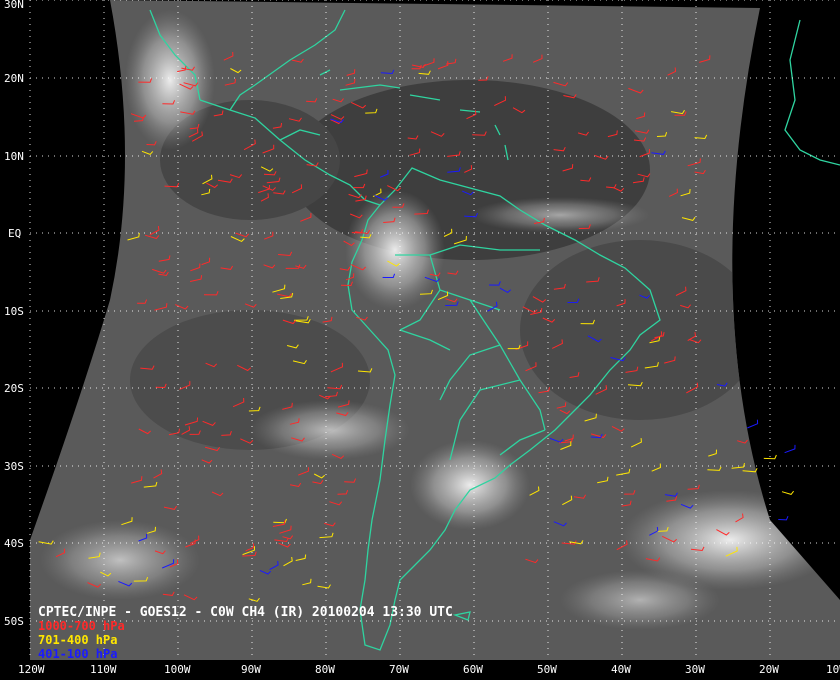  I want to click on lat-label-10n: 10N, so click(14, 156).